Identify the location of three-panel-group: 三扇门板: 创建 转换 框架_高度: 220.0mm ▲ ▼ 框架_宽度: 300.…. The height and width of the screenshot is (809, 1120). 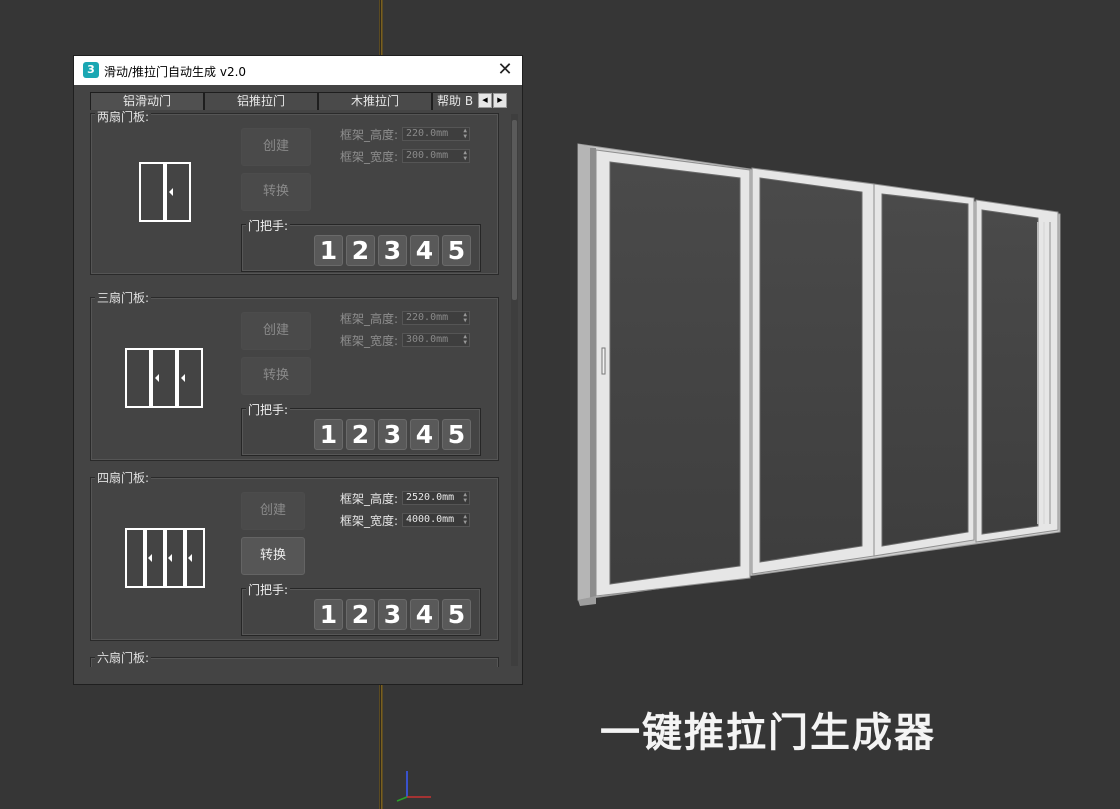
(294, 375).